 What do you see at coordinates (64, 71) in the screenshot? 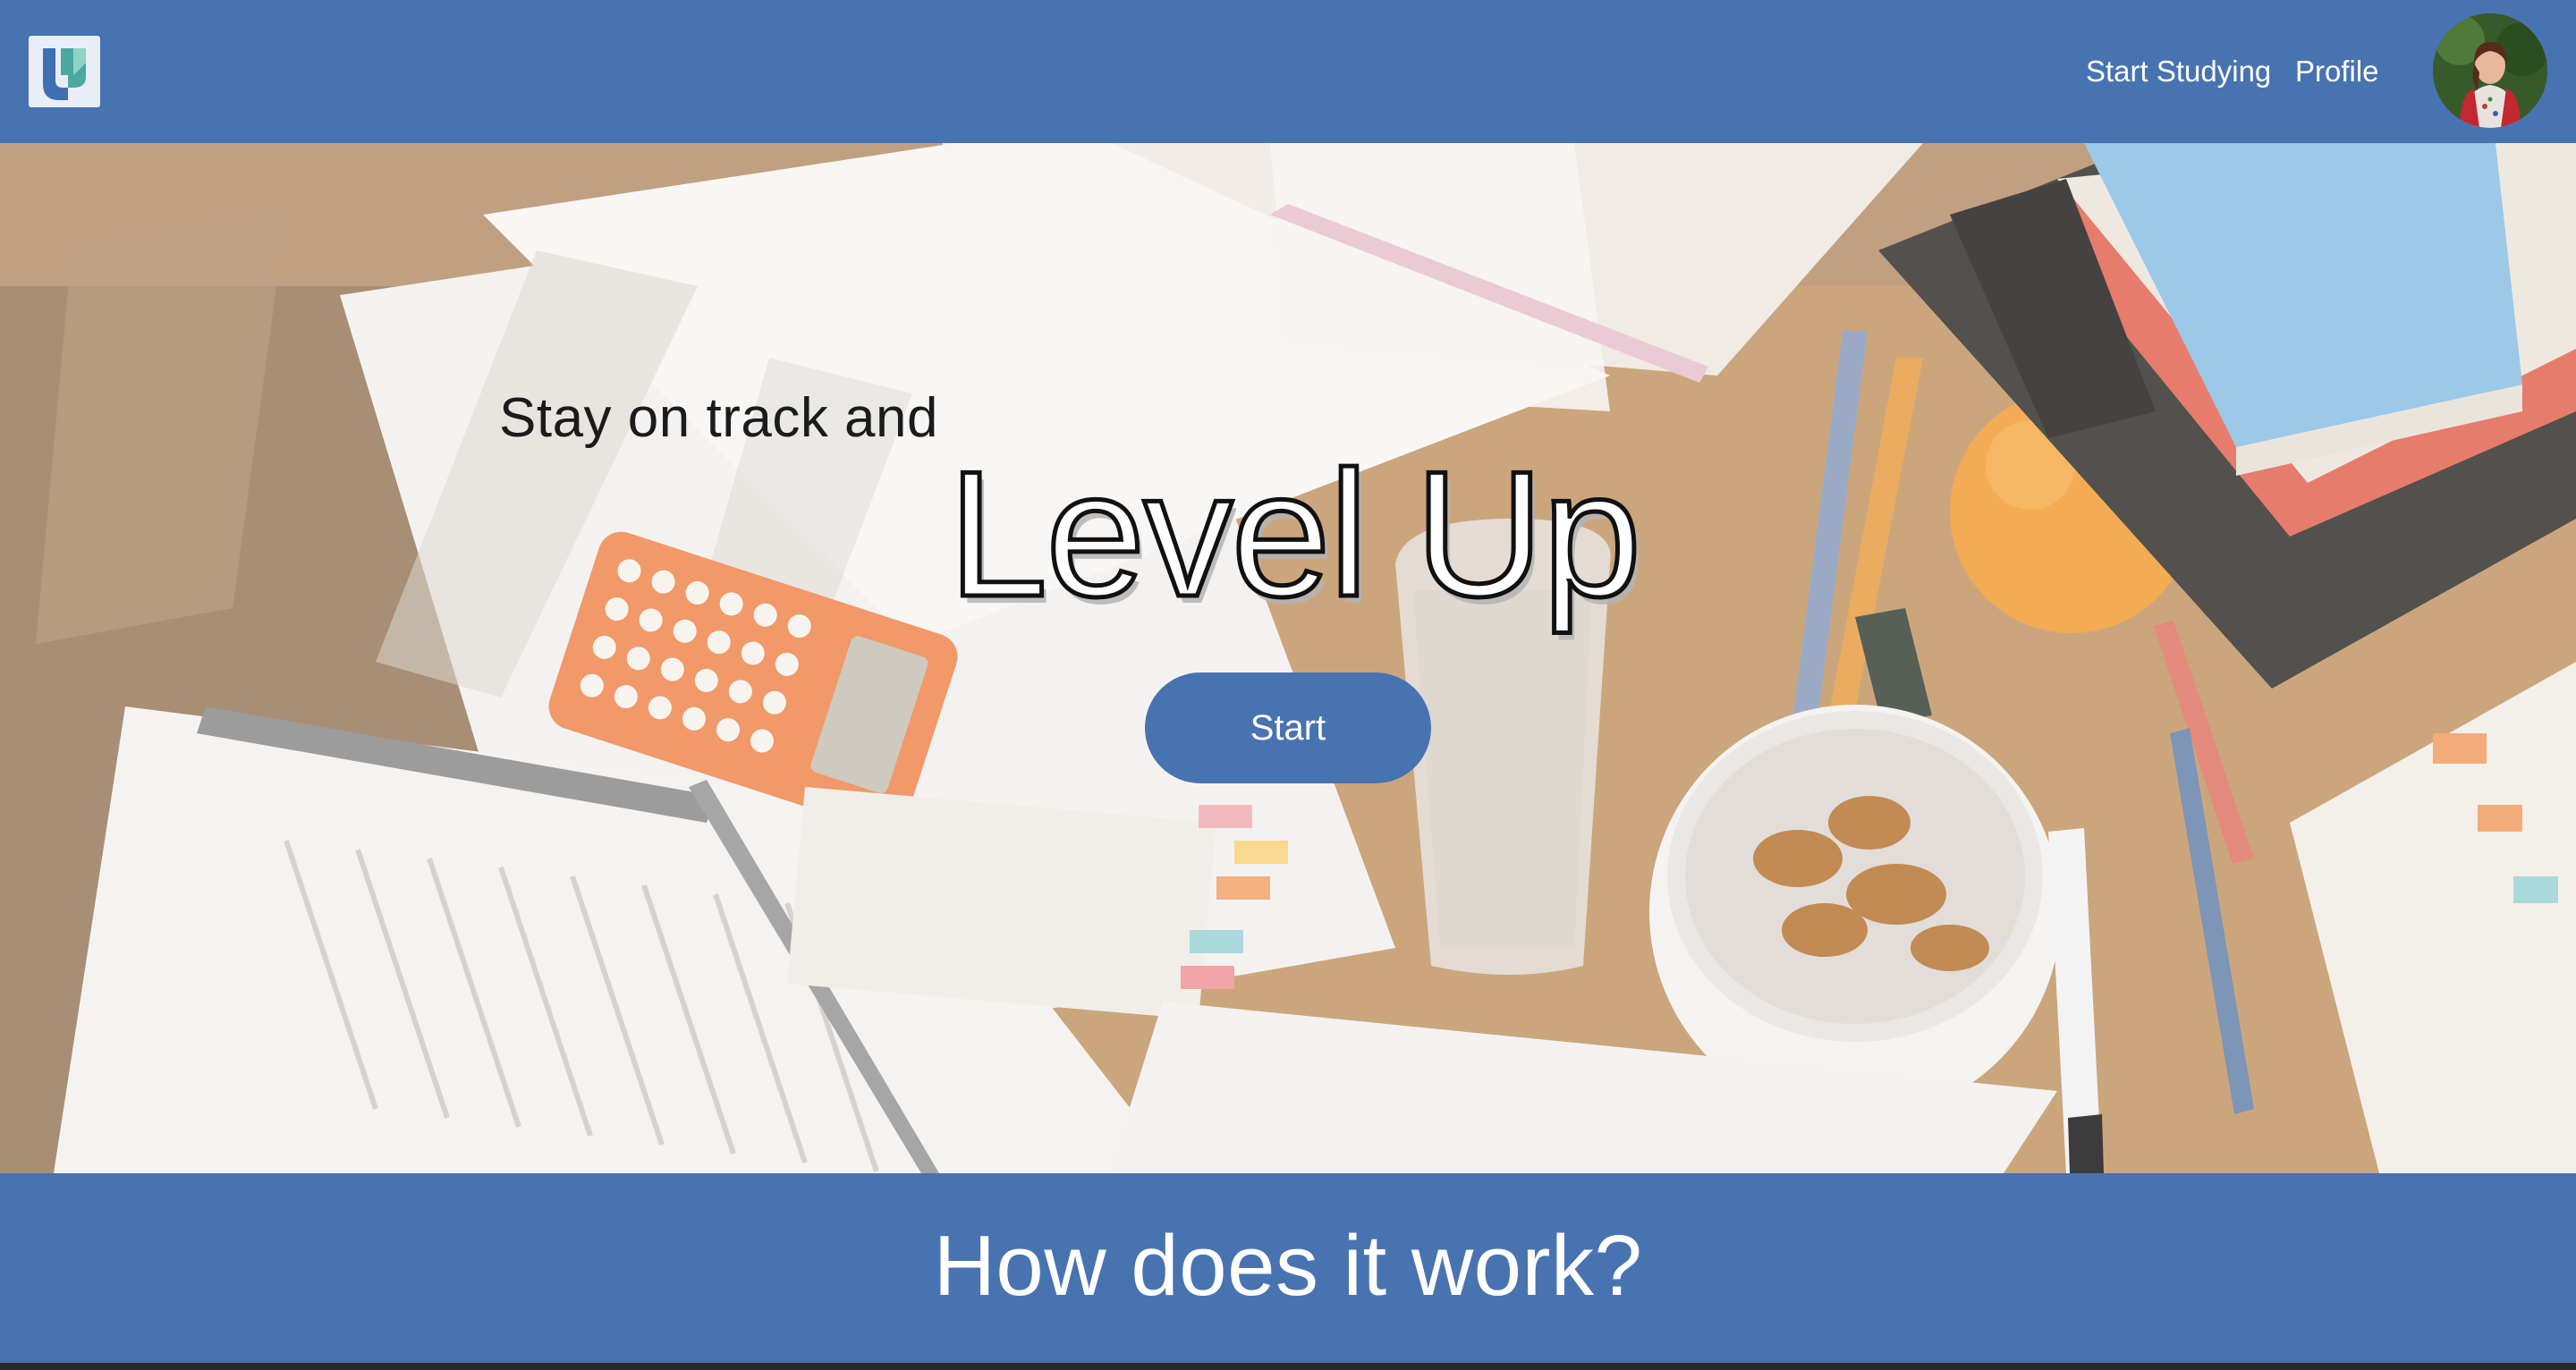
I see `level-up-logo-icon` at bounding box center [64, 71].